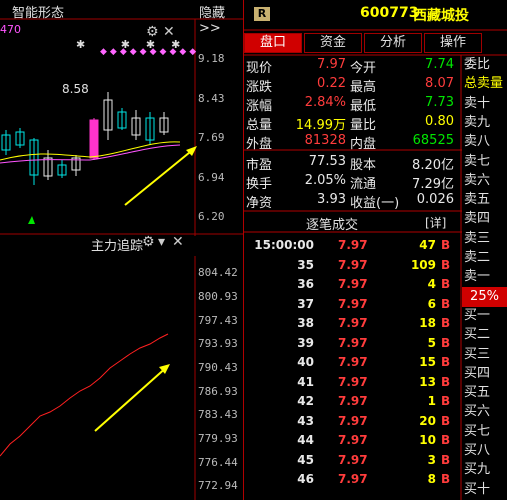 The height and width of the screenshot is (500, 507). What do you see at coordinates (152, 32) in the screenshot?
I see `gear-icon: ⚙` at bounding box center [152, 32].